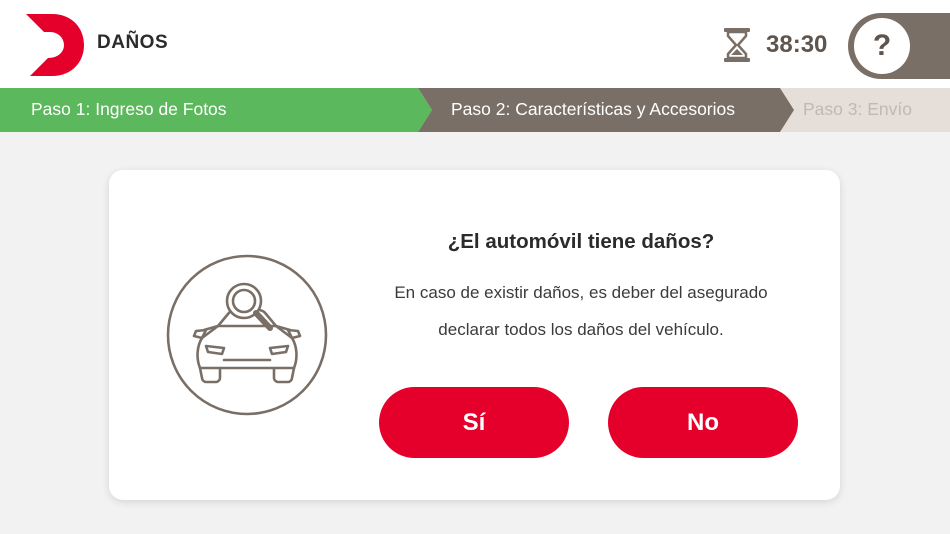  I want to click on help-tab: ?, so click(899, 46).